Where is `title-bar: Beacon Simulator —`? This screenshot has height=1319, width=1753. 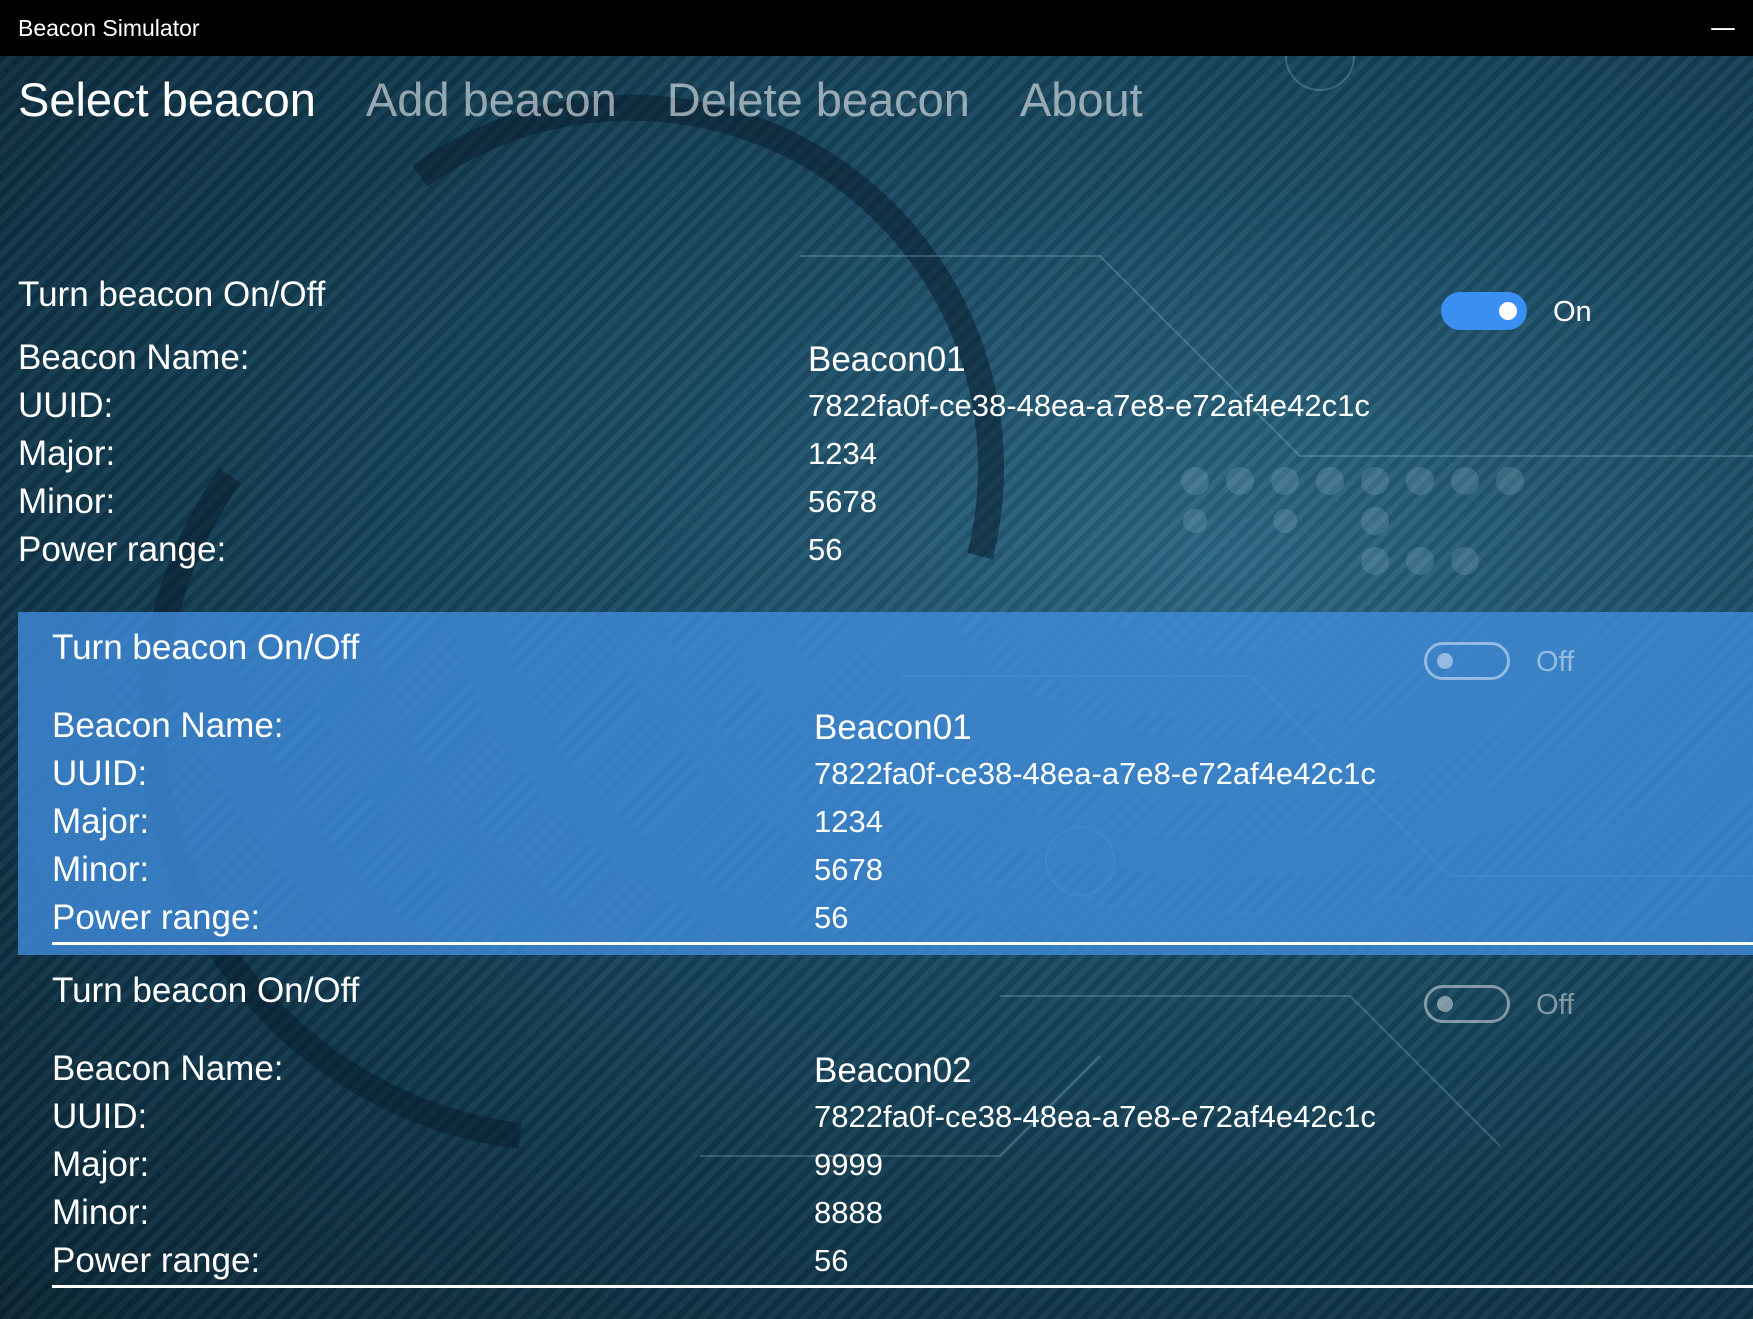
title-bar: Beacon Simulator — is located at coordinates (876, 28).